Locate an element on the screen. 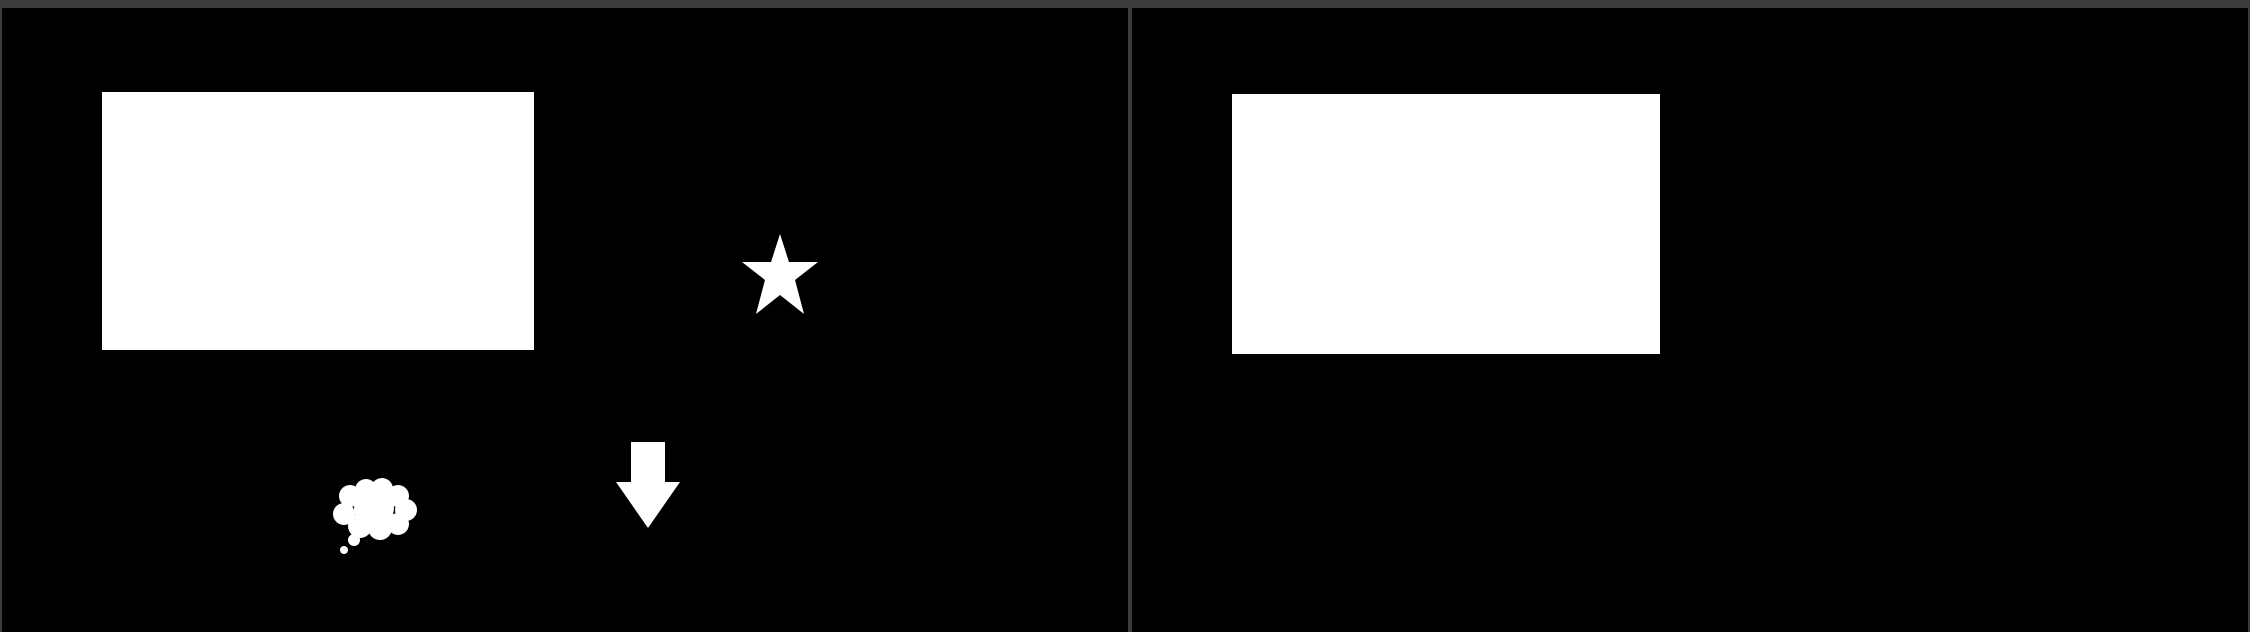 This screenshot has height=632, width=2250. left-rectangle-shape is located at coordinates (318, 221).